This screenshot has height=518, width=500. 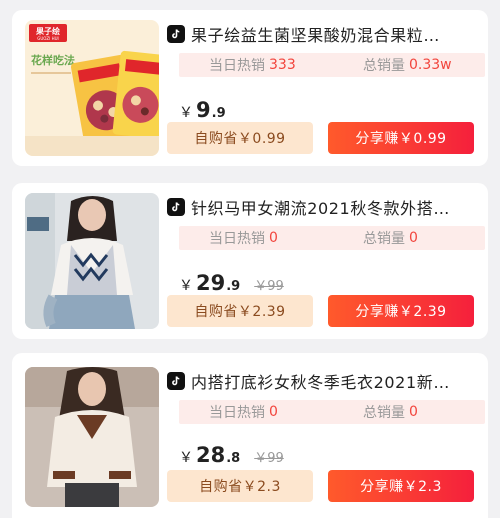 I want to click on share-earn-button: 分享赚￥2.3, so click(x=401, y=486).